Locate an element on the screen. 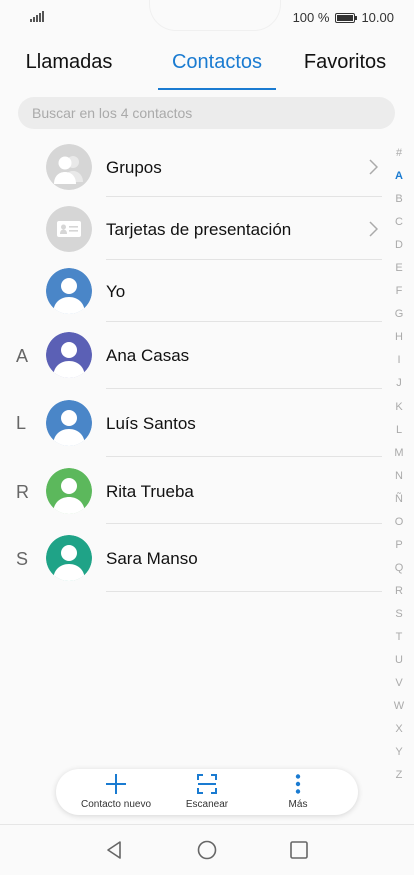 The width and height of the screenshot is (414, 875). index-letter: K is located at coordinates (399, 407).